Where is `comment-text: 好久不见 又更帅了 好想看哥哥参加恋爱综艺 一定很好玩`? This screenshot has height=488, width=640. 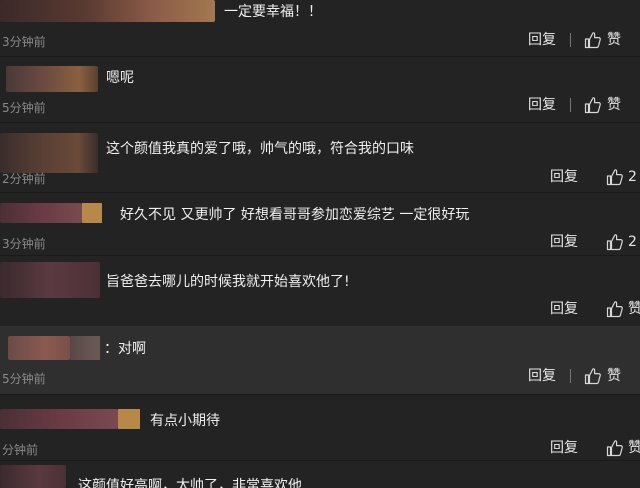 comment-text: 好久不见 又更帅了 好想看哥哥参加恋爱综艺 一定很好玩 is located at coordinates (295, 215).